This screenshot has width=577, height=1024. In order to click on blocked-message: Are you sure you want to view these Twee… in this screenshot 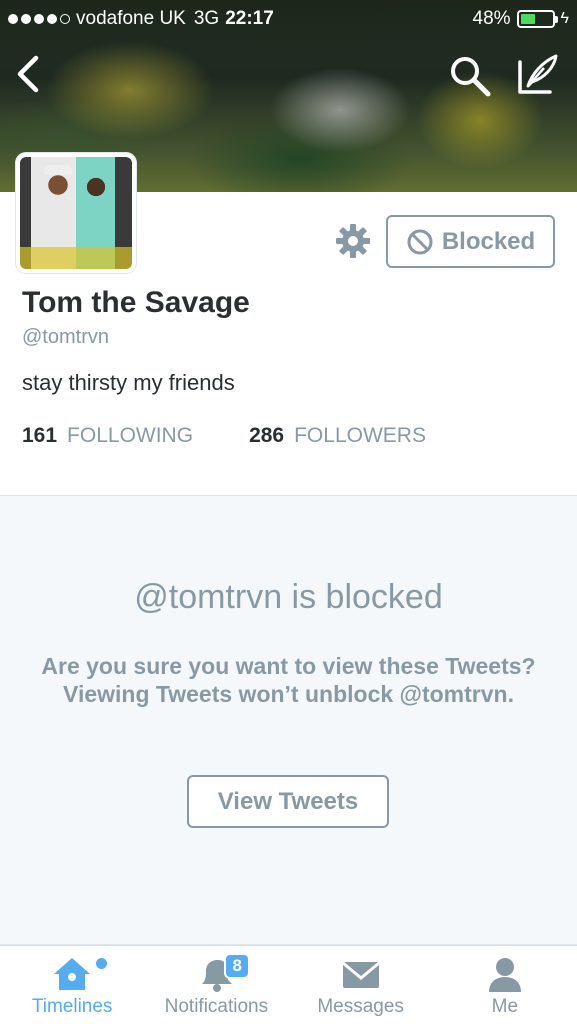, I will do `click(288, 680)`.